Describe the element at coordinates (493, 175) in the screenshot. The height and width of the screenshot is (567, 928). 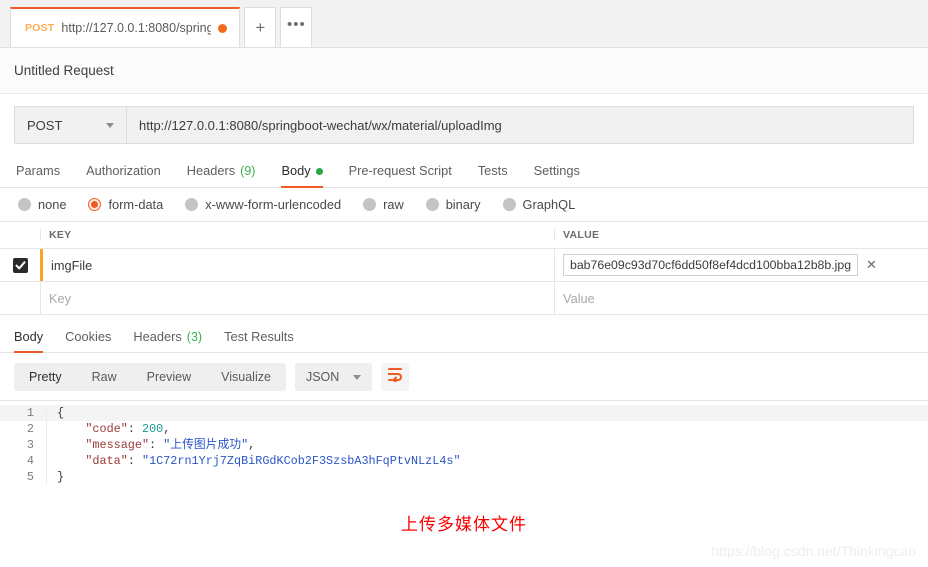
I see `tab-tests: Tests` at that location.